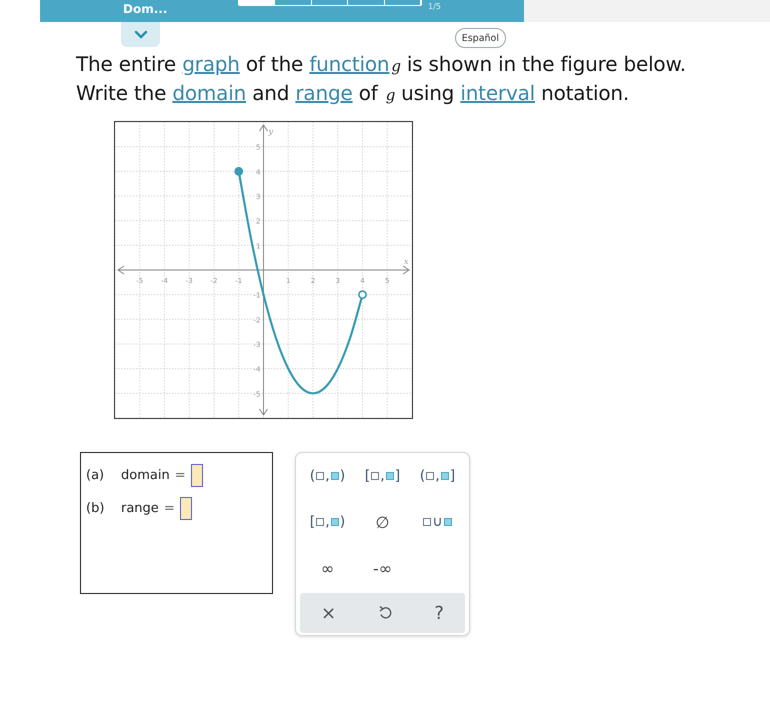  Describe the element at coordinates (439, 613) in the screenshot. I see `help-button: ?` at that location.